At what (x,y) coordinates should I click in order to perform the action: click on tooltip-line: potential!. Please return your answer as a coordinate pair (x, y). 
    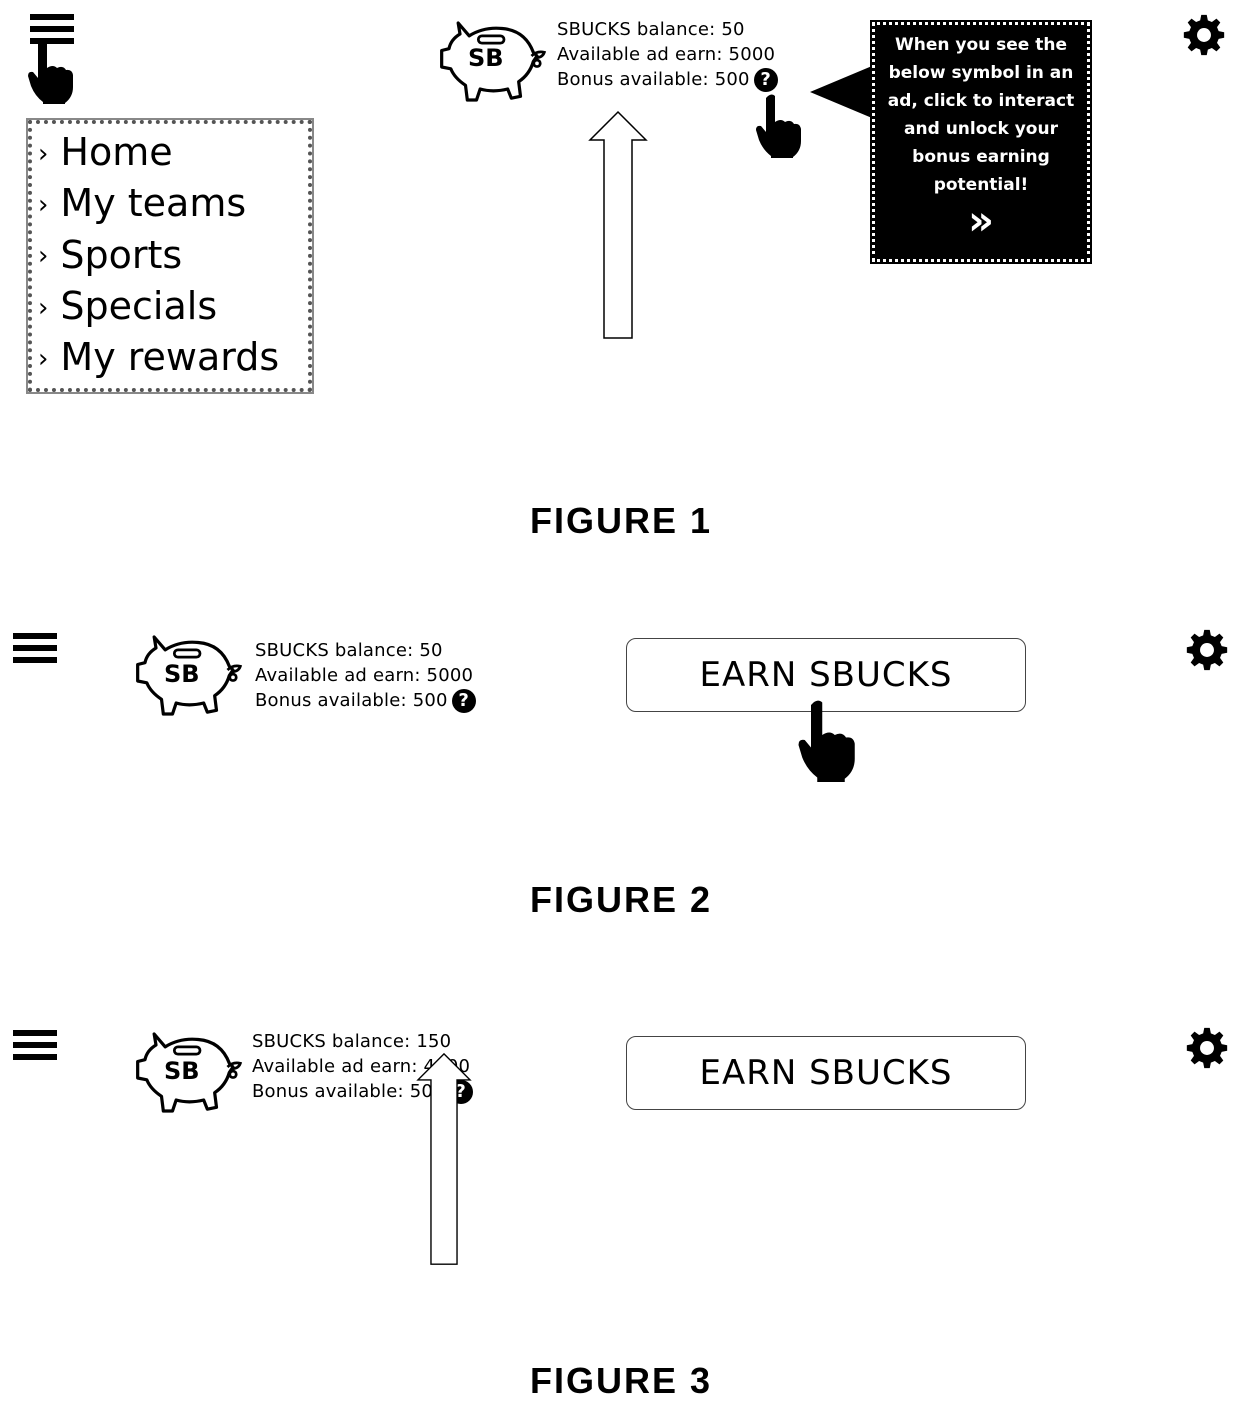
    Looking at the image, I should click on (981, 185).